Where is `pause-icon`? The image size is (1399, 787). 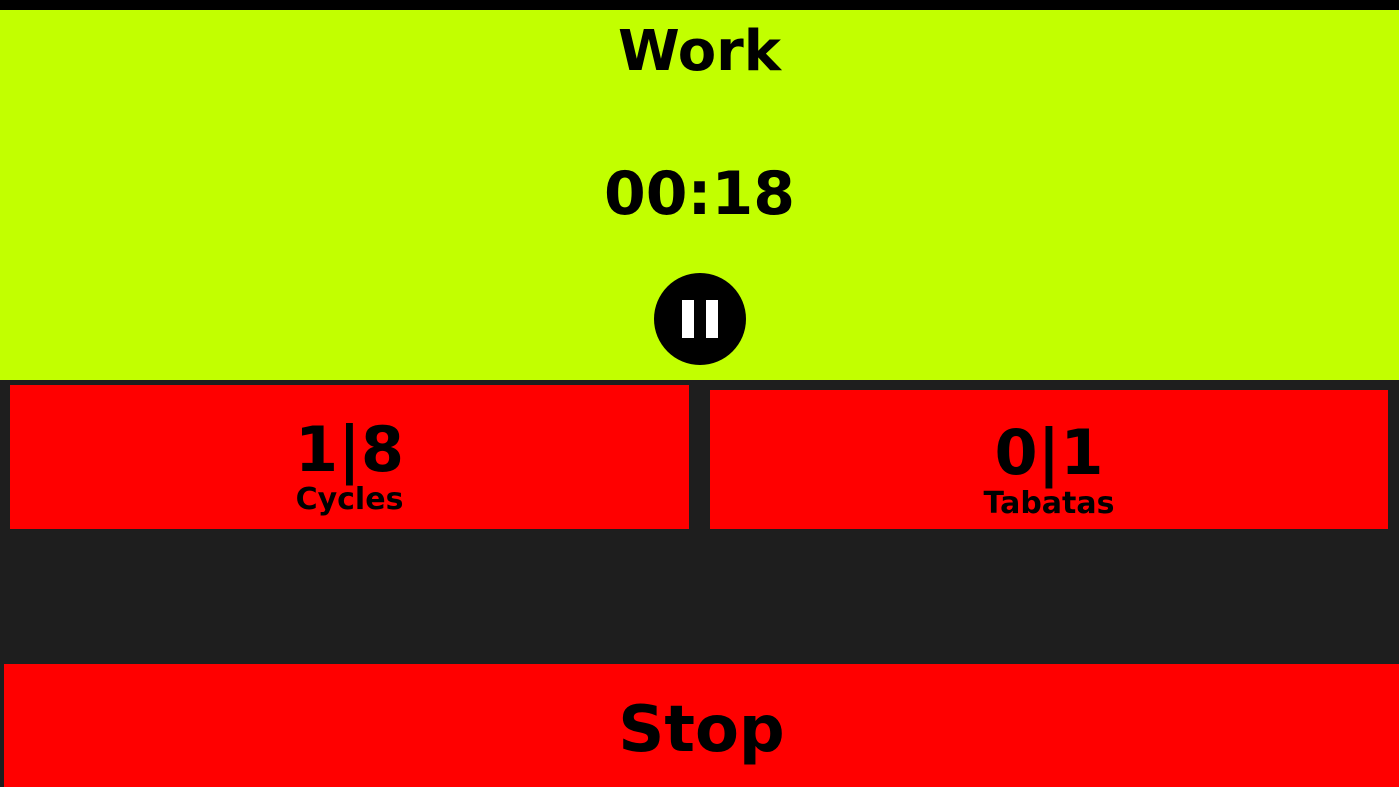
pause-icon is located at coordinates (700, 319).